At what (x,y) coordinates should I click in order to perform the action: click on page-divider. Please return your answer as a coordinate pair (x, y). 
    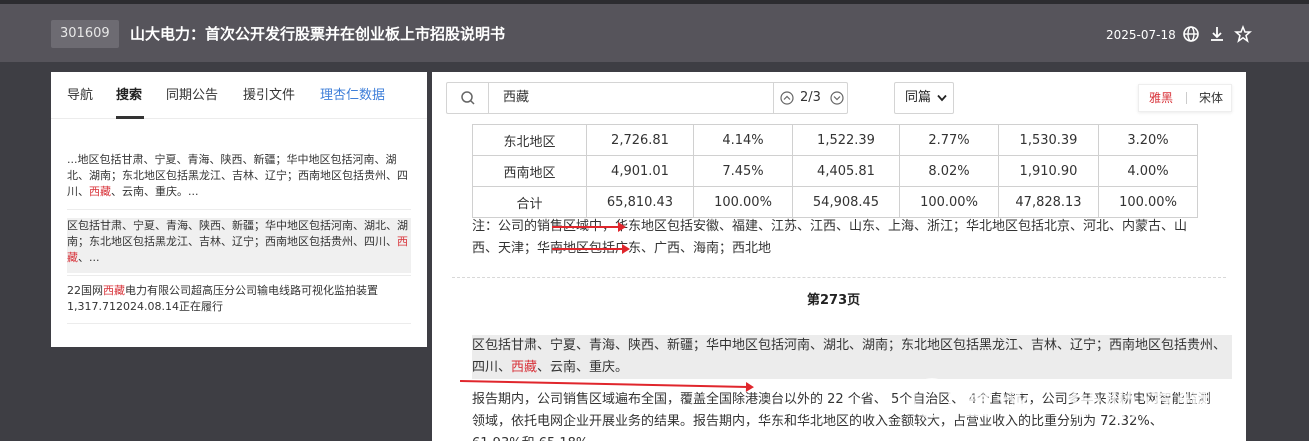
    Looking at the image, I should click on (839, 277).